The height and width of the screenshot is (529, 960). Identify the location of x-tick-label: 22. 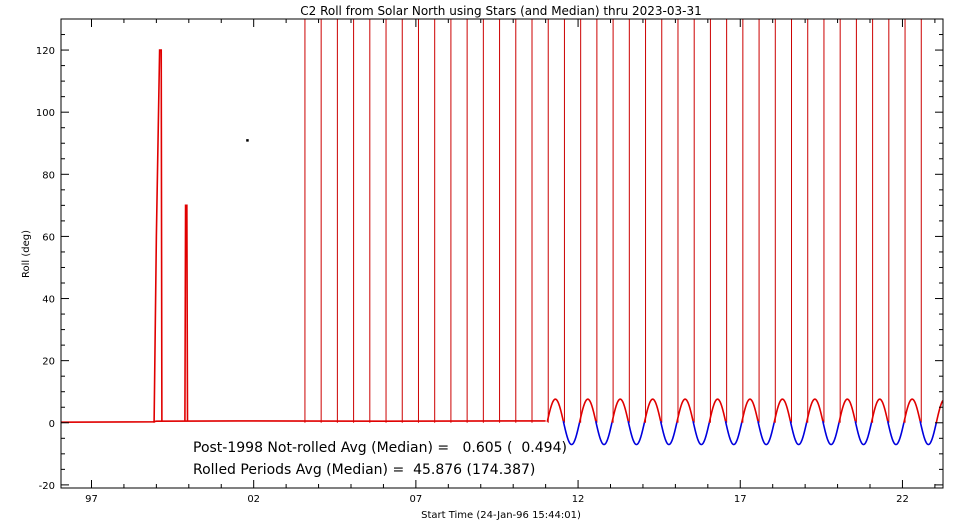
(902, 499).